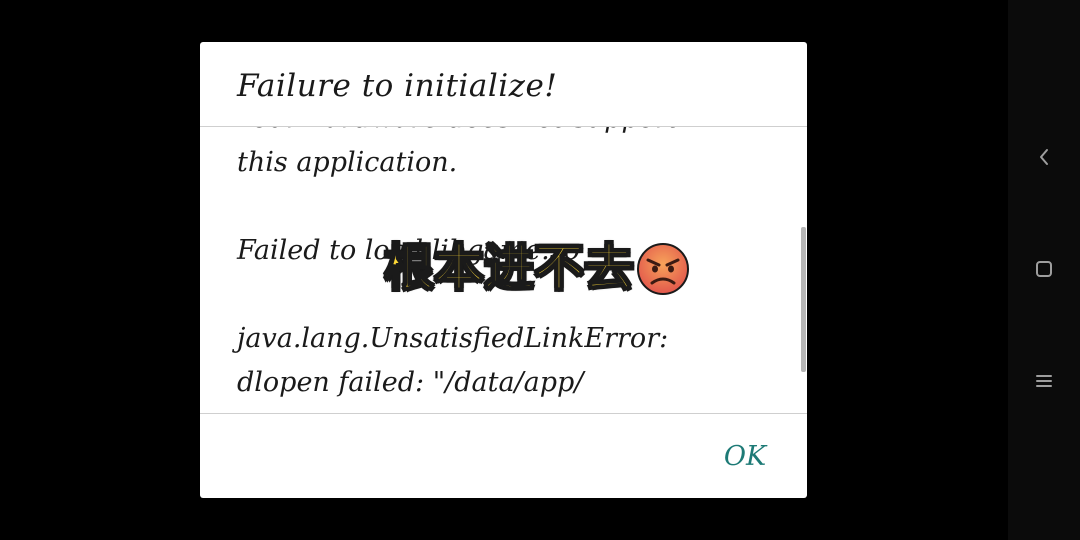 Image resolution: width=1080 pixels, height=540 pixels. What do you see at coordinates (397, 86) in the screenshot?
I see `dialog-title: Failure to initialize!` at bounding box center [397, 86].